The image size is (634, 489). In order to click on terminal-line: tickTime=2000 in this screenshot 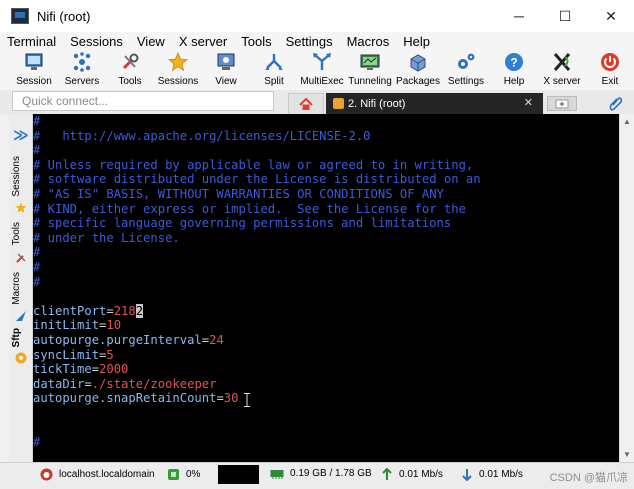, I will do `click(257, 369)`.